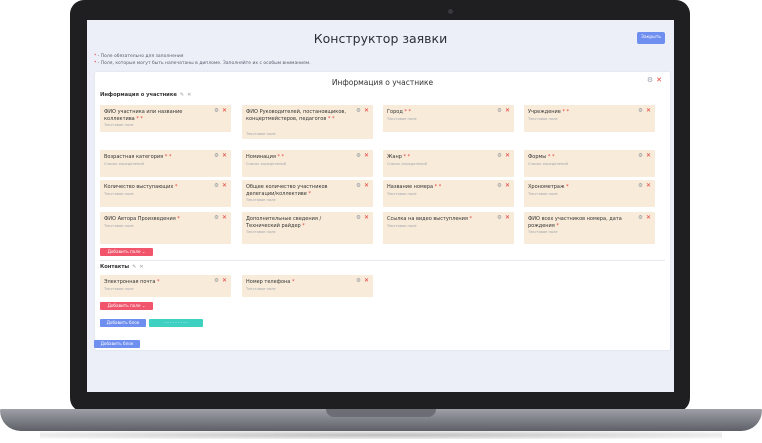  What do you see at coordinates (439, 157) in the screenshot?
I see `field-label: Жанр * *` at bounding box center [439, 157].